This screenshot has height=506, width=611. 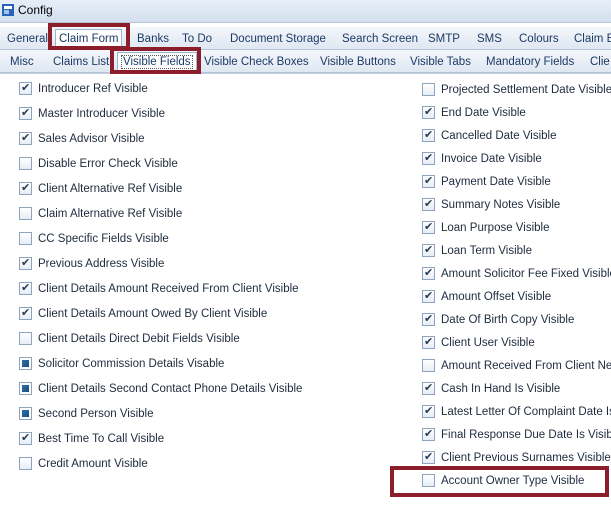 What do you see at coordinates (153, 39) in the screenshot?
I see `tab-banks: Banks` at bounding box center [153, 39].